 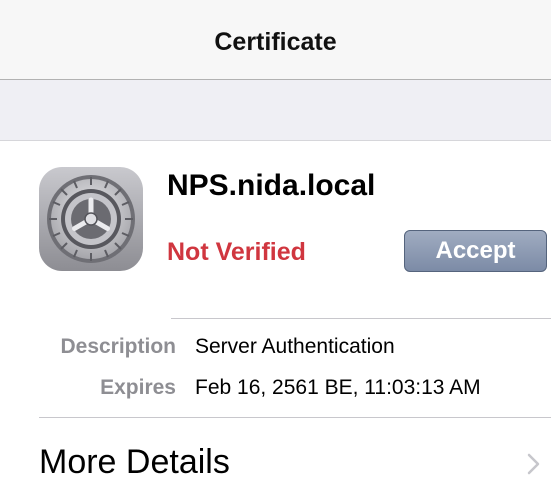 What do you see at coordinates (138, 387) in the screenshot?
I see `detail-label: Expires` at bounding box center [138, 387].